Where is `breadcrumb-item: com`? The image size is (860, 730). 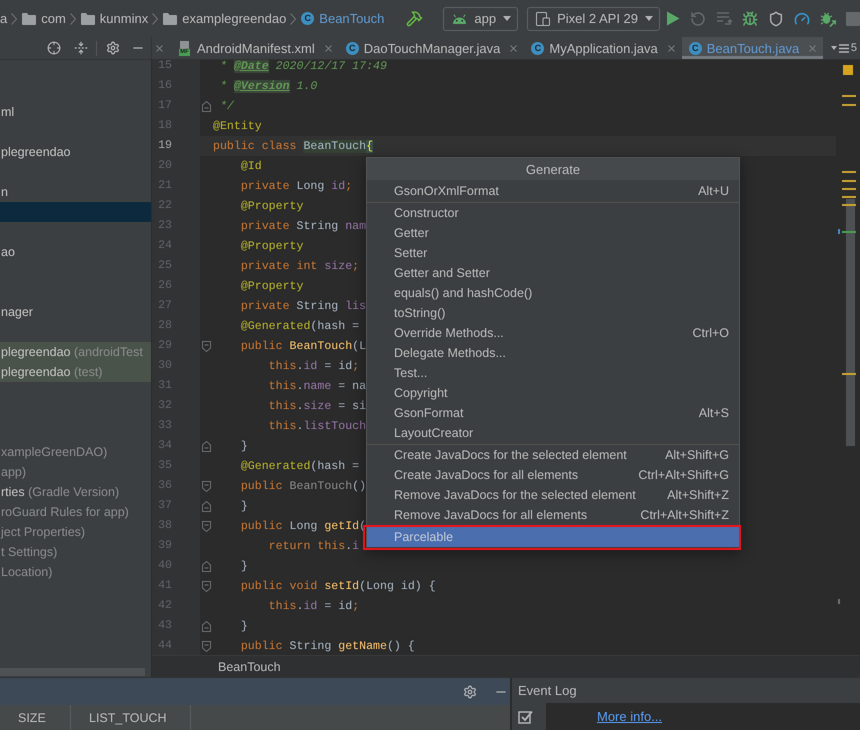 breadcrumb-item: com is located at coordinates (44, 18).